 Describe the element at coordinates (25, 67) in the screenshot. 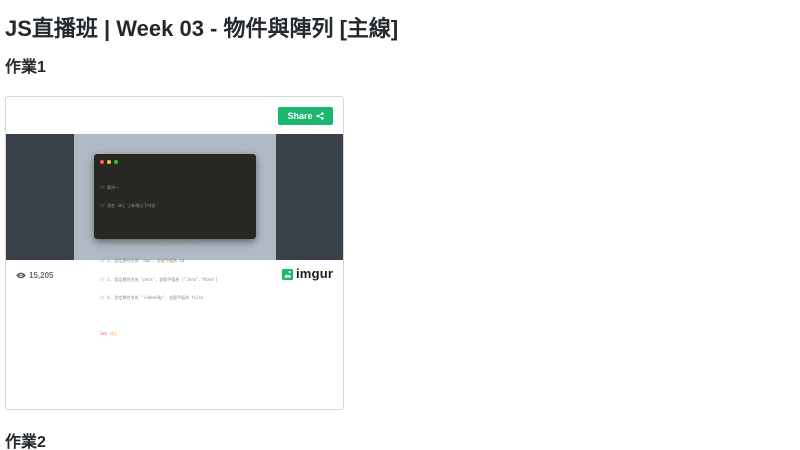

I see `section-heading-homework-1: 作業1` at that location.